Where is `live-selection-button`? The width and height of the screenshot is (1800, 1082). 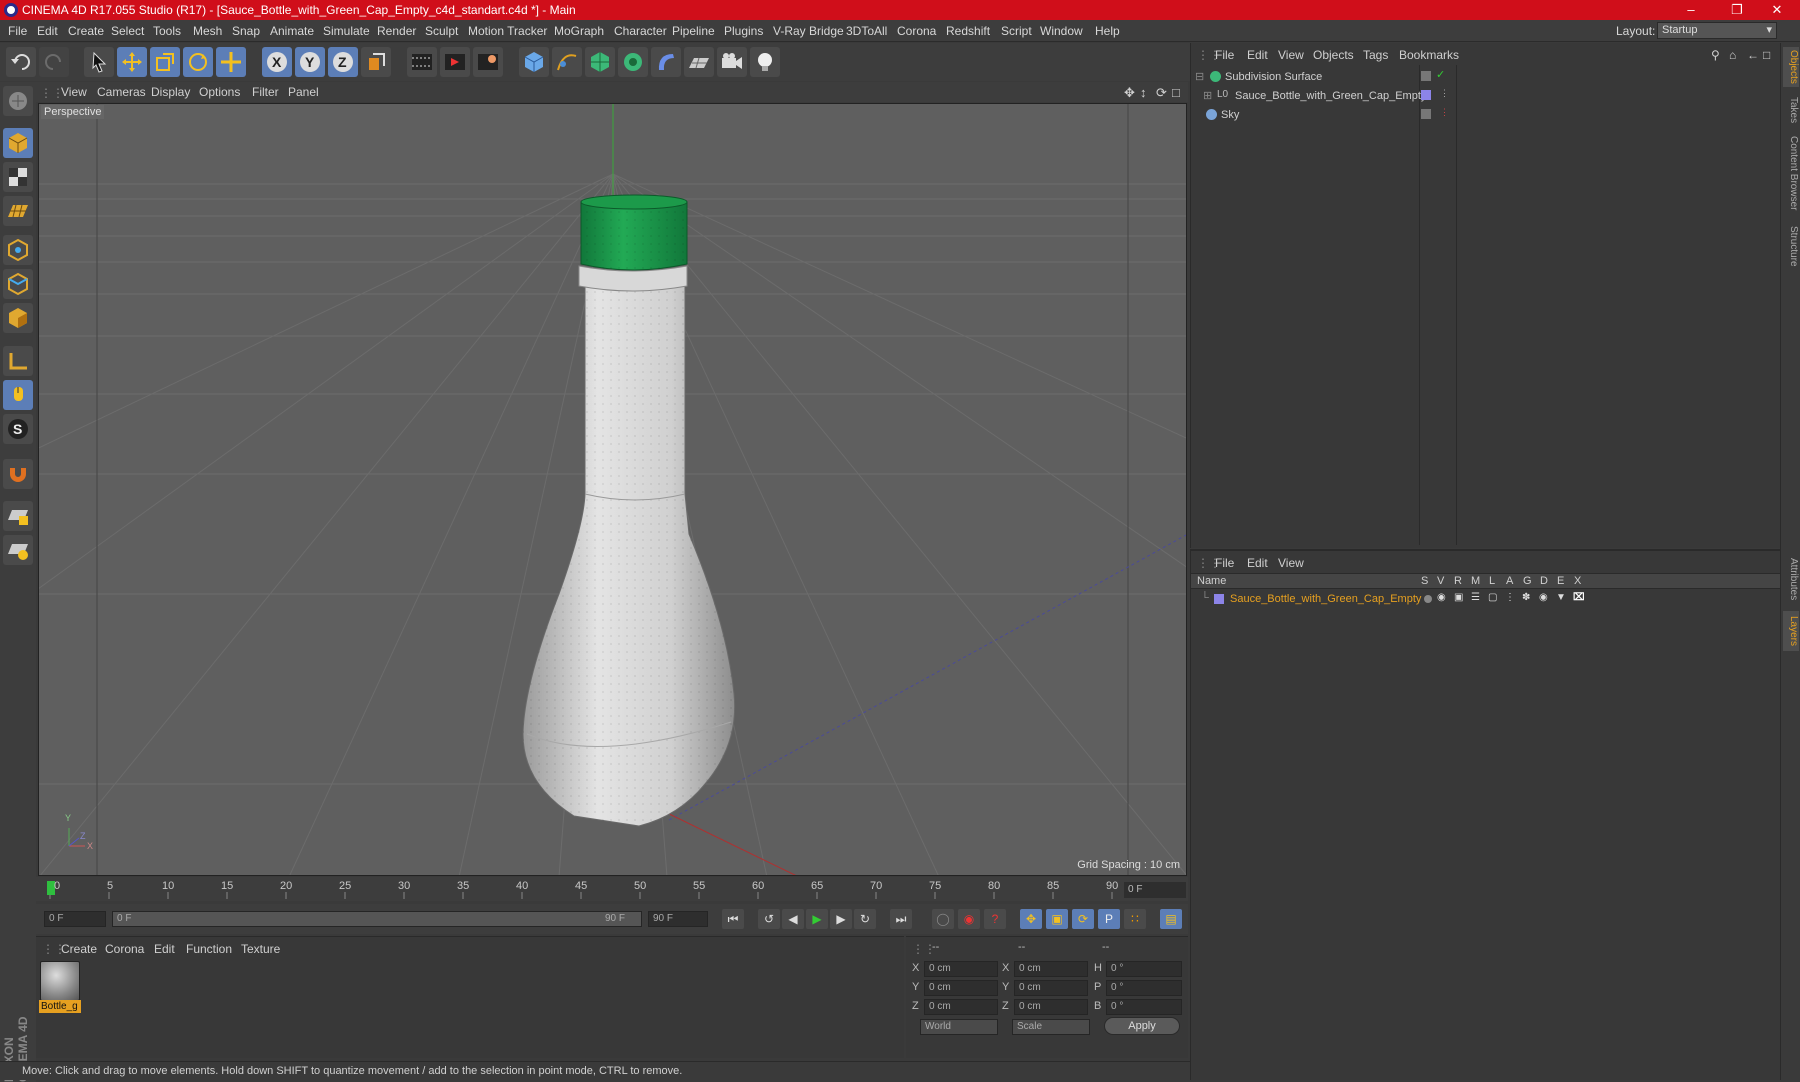
live-selection-button is located at coordinates (99, 62).